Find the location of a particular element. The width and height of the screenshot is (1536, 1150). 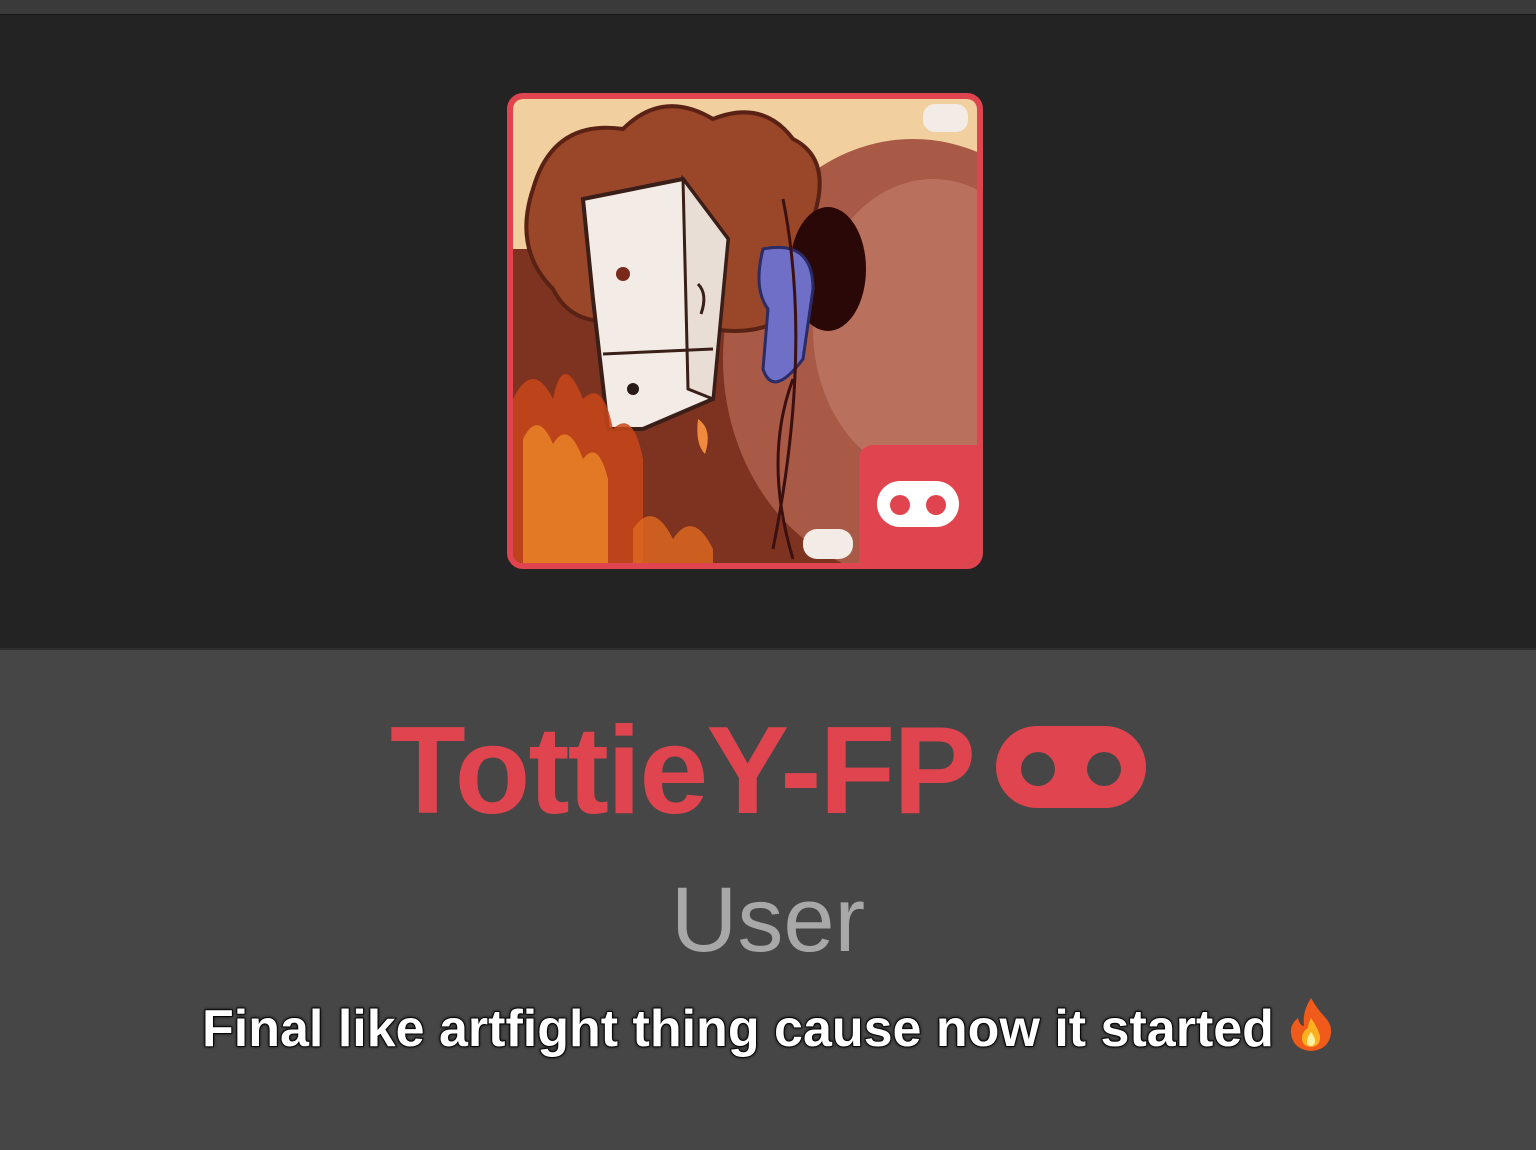

avatar is located at coordinates (745, 331).